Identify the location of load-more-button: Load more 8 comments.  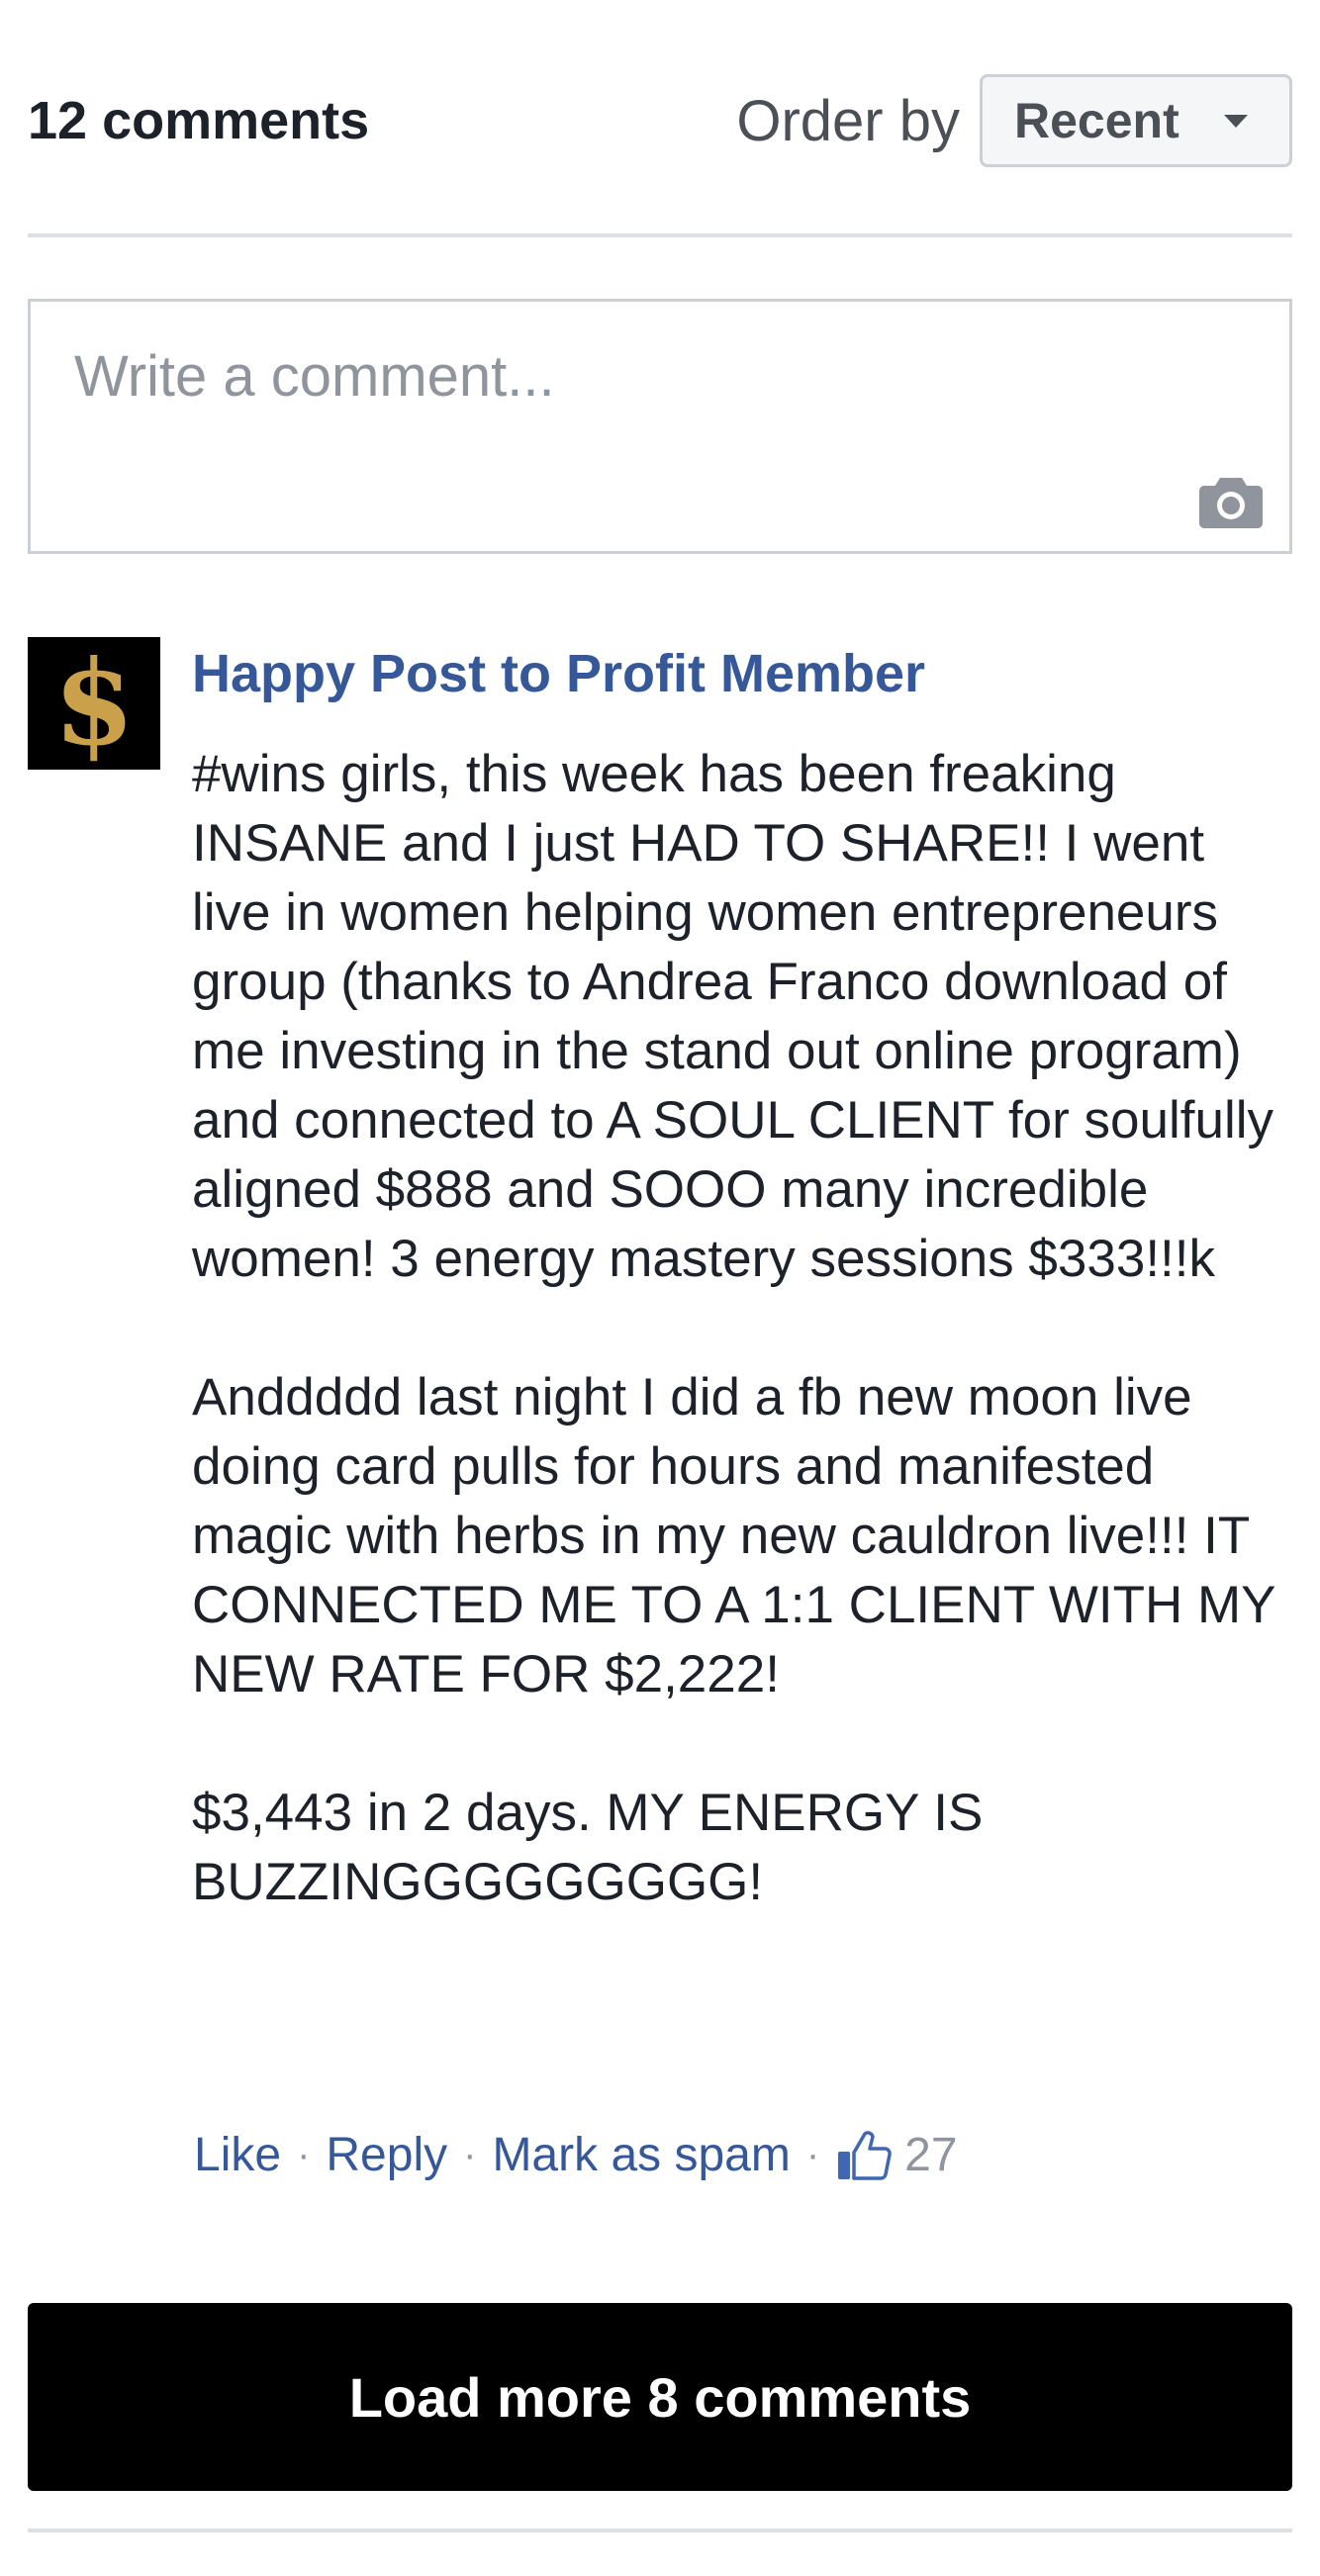
(660, 2397).